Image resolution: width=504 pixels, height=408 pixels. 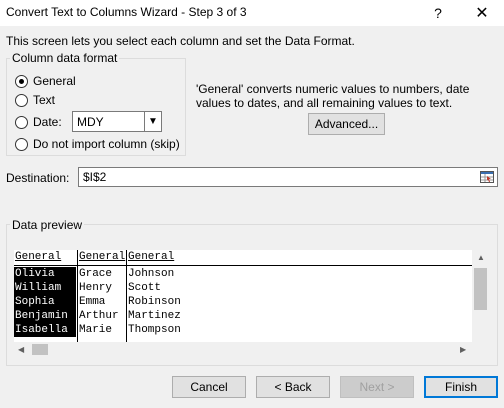 What do you see at coordinates (21, 144) in the screenshot?
I see `radio-skip-circle` at bounding box center [21, 144].